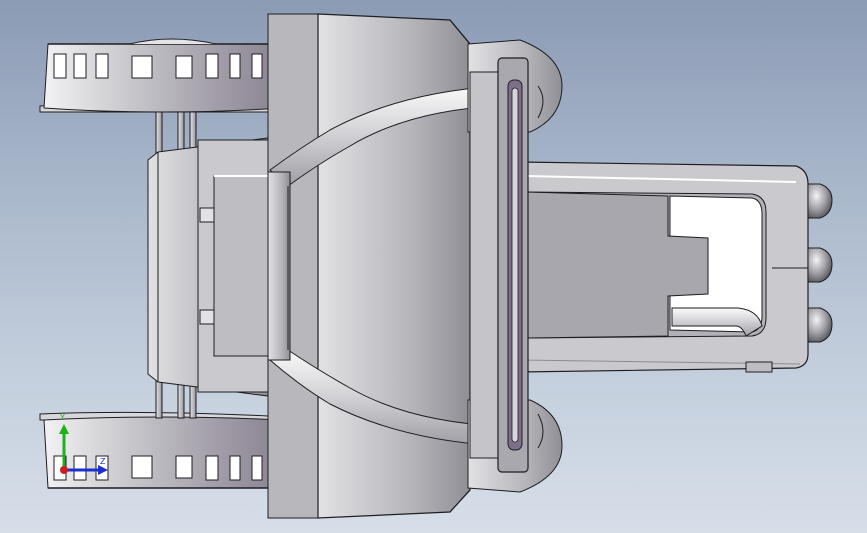 The image size is (867, 533). I want to click on triad-axes, so click(83, 449).